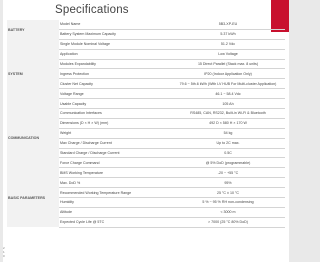 The height and width of the screenshot is (262, 320). What do you see at coordinates (115, 143) in the screenshot?
I see `spec-label: Max Charge / Discharge Current` at bounding box center [115, 143].